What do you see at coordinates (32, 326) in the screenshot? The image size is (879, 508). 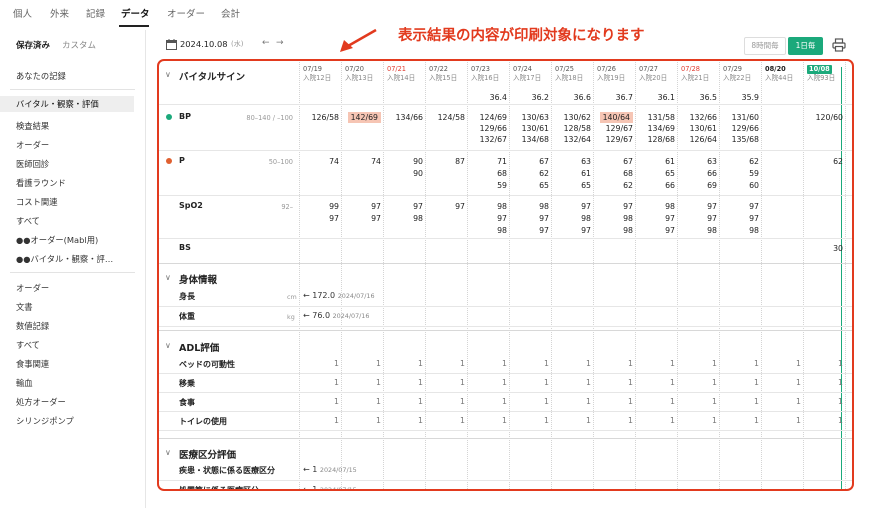 I see `sidebar-item-numeric-records: 数値記録` at bounding box center [32, 326].